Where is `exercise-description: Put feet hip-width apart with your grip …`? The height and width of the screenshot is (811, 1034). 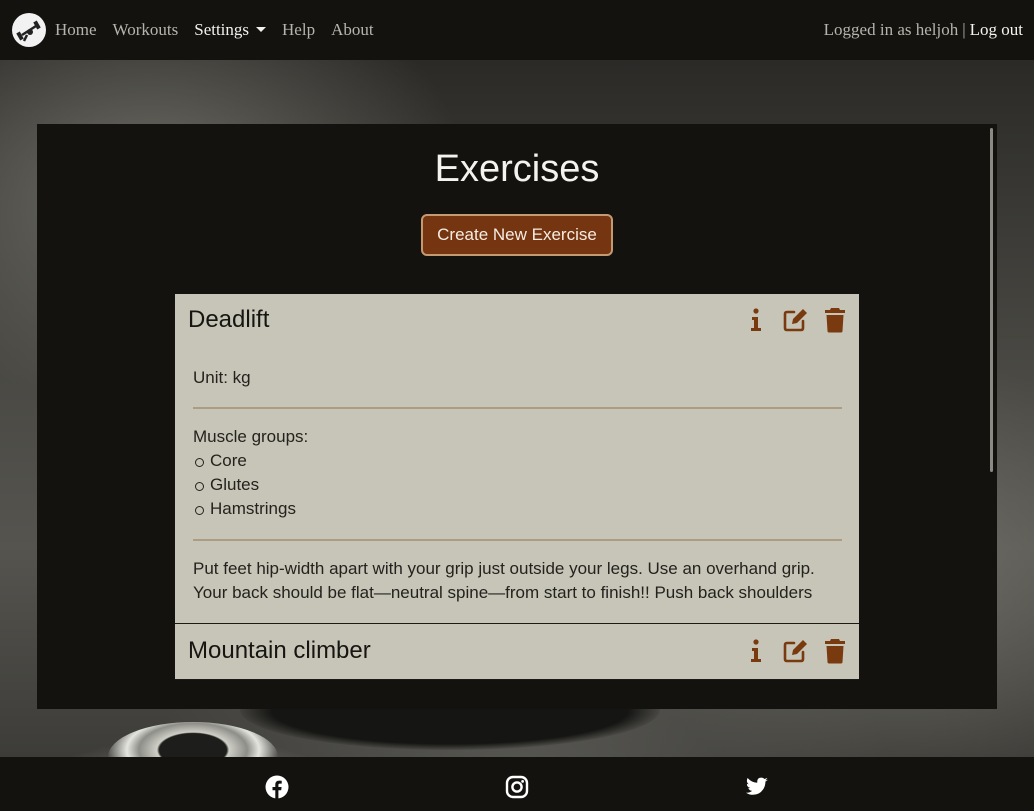 exercise-description: Put feet hip-width apart with your grip … is located at coordinates (504, 580).